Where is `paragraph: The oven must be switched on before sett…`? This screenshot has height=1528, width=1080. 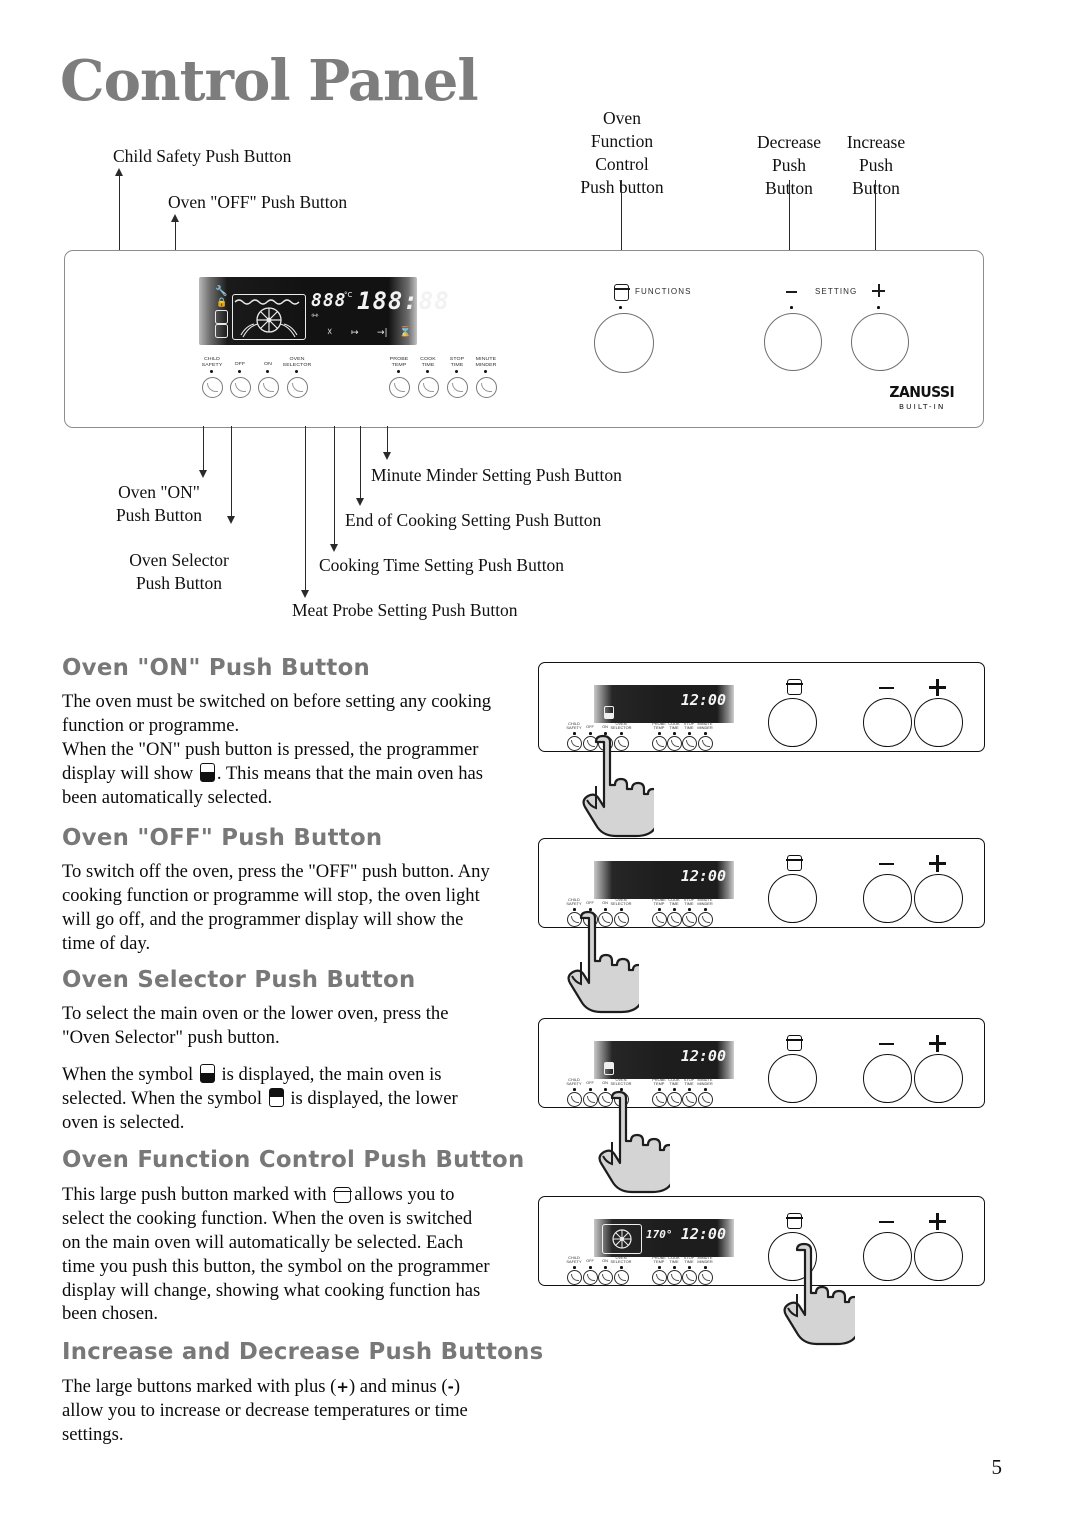
paragraph: The oven must be switched on before sett… is located at coordinates (278, 714).